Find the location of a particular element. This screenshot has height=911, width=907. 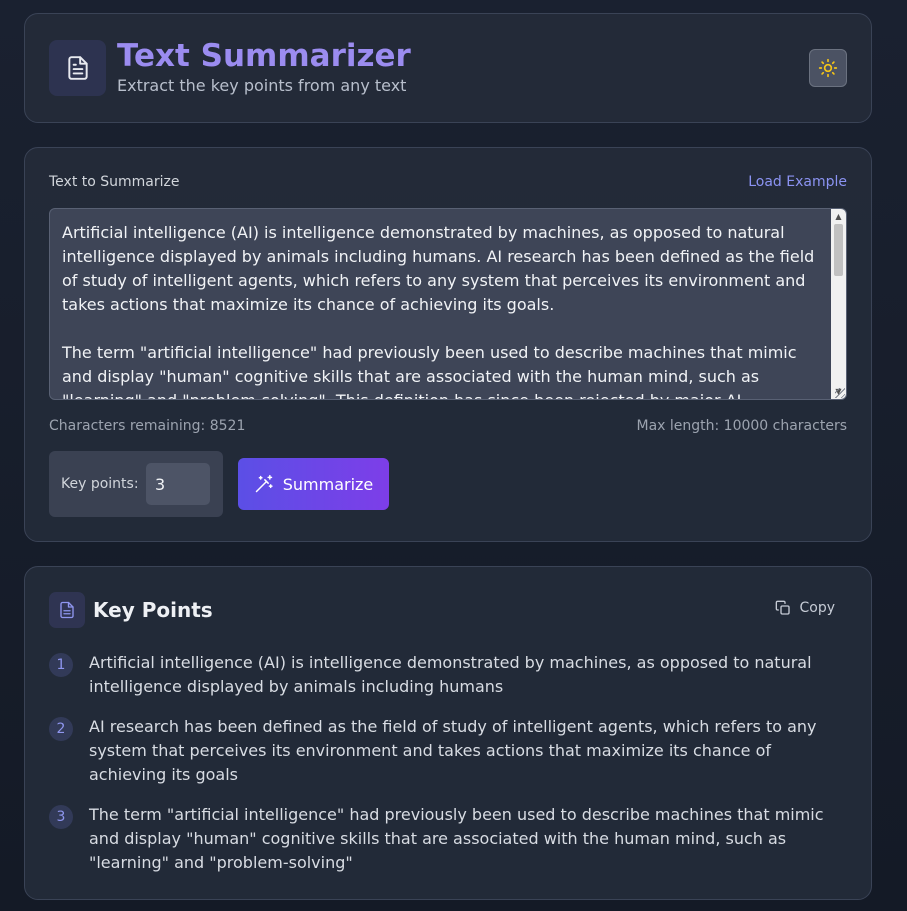

results-title: Key Points is located at coordinates (153, 610).